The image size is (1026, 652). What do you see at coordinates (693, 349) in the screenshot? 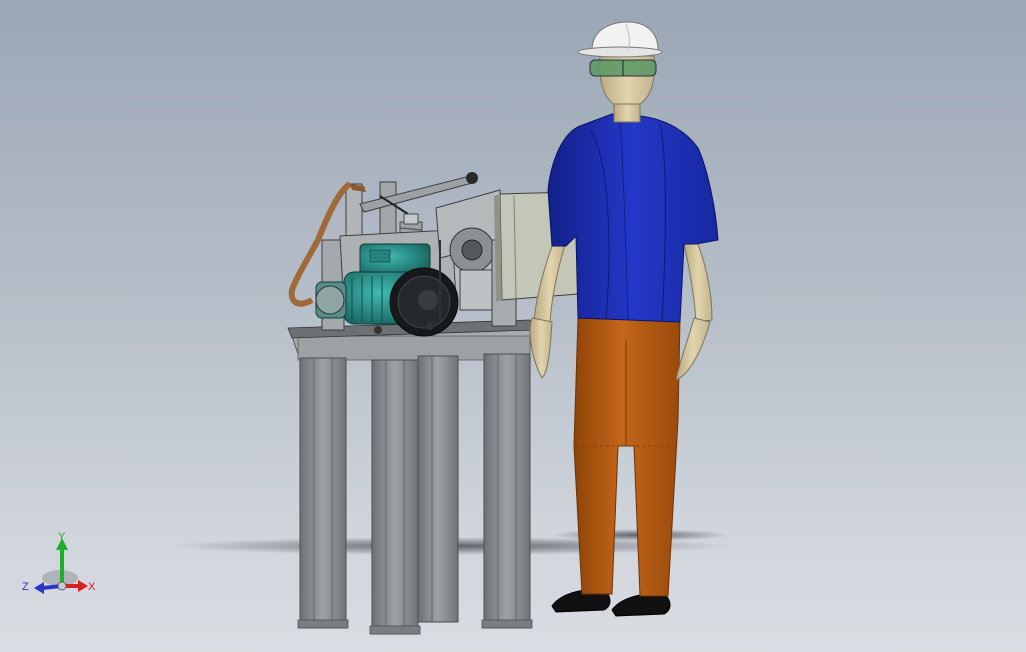
I see `right-hand` at bounding box center [693, 349].